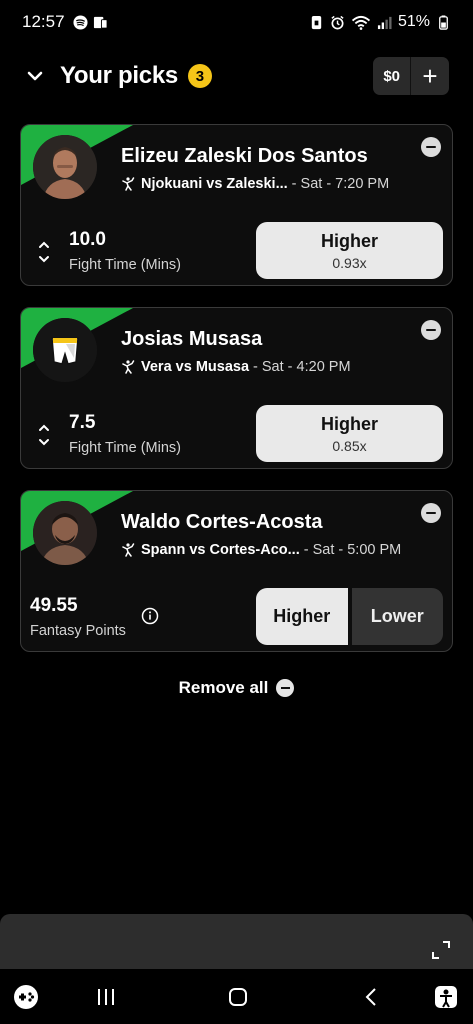 The image size is (473, 1024). I want to click on signal-icon, so click(384, 22).